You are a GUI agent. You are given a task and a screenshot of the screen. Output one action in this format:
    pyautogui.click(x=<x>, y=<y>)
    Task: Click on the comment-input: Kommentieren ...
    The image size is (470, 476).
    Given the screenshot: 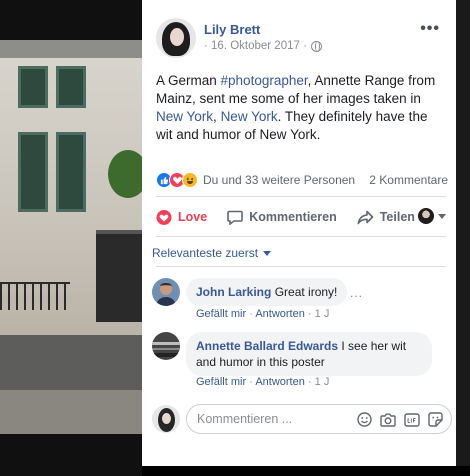 What is the action you would take?
    pyautogui.click(x=319, y=419)
    